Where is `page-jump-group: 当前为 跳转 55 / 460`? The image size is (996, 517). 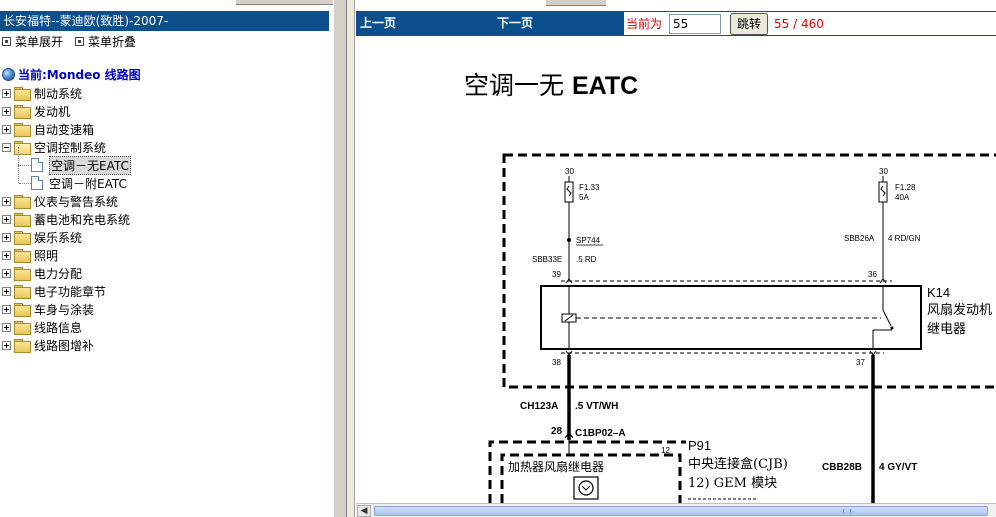
page-jump-group: 当前为 跳转 55 / 460 is located at coordinates (810, 23).